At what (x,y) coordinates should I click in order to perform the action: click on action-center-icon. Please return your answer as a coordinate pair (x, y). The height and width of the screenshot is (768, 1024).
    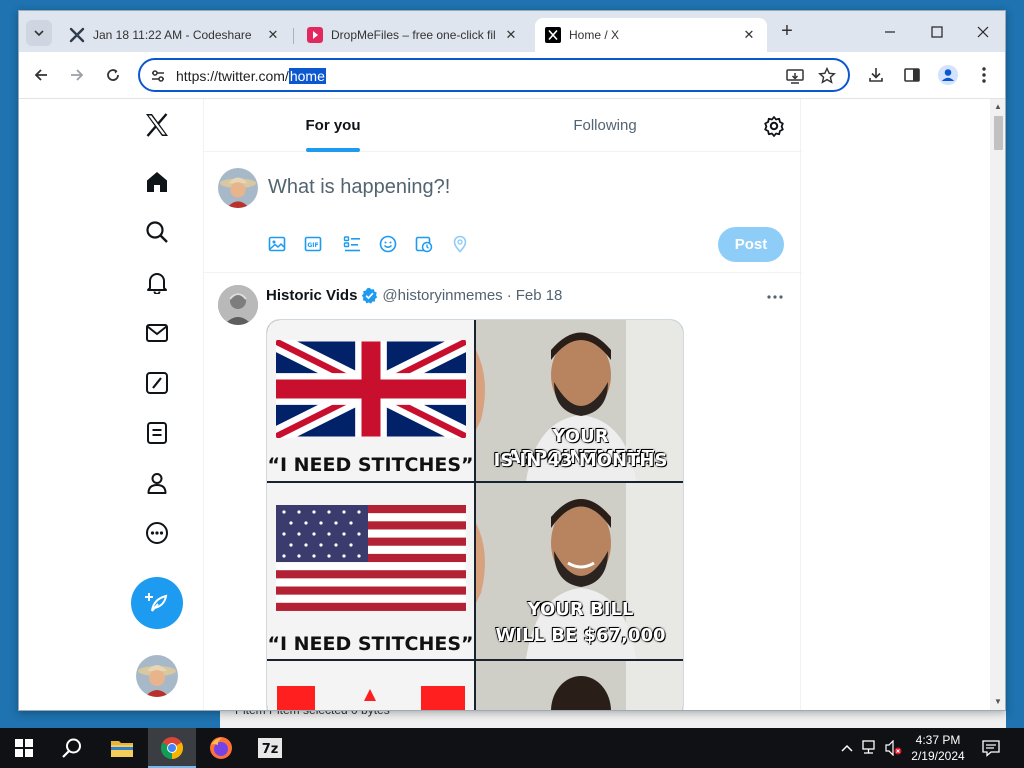
    Looking at the image, I should click on (991, 748).